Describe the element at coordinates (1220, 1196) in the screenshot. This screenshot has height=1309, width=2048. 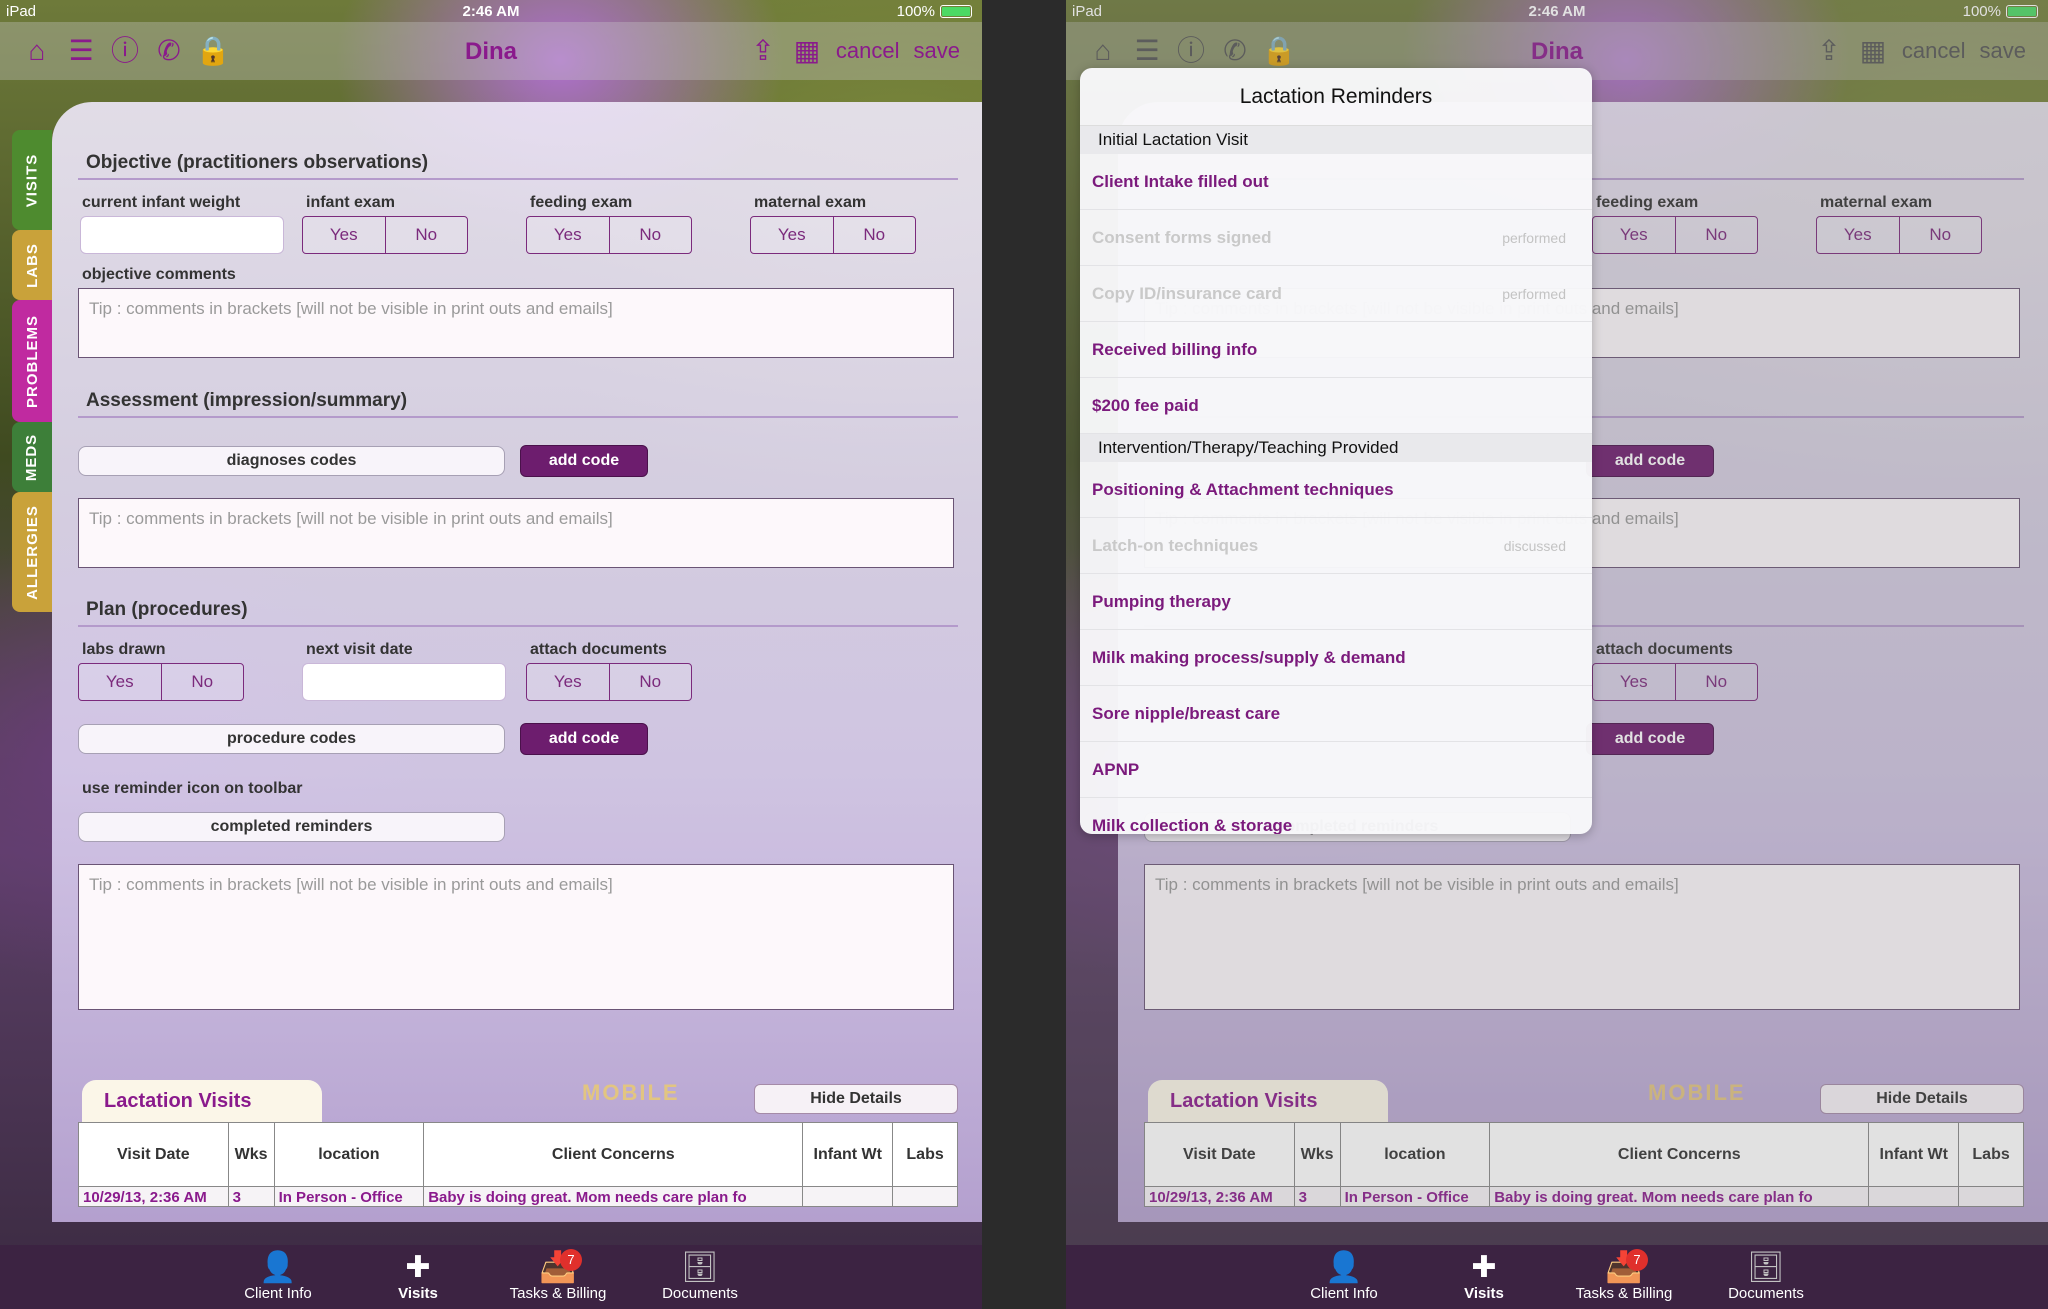
I see `table-cell: 10/29/13, 2:36 AM` at that location.